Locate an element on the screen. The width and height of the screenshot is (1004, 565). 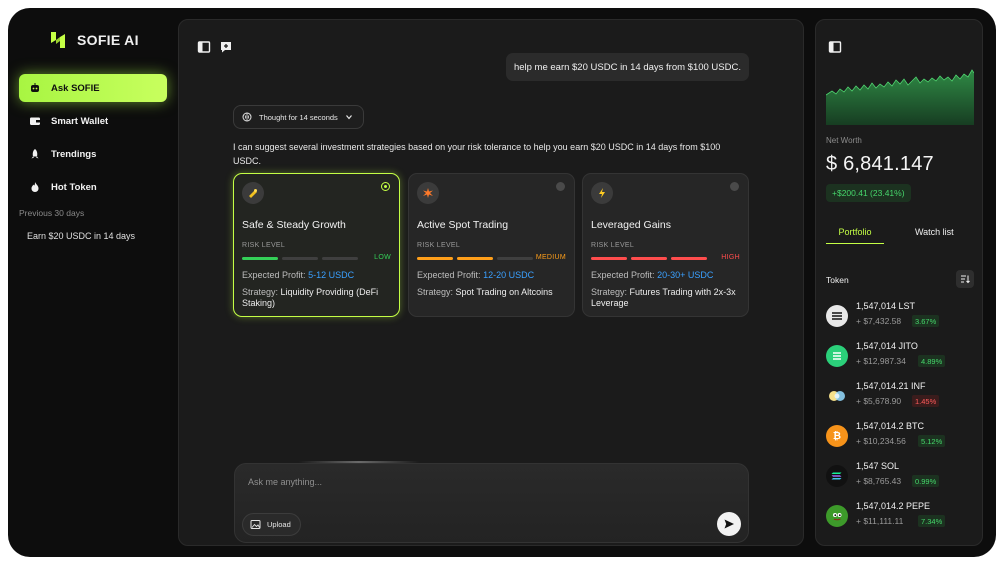
sort-button is located at coordinates (965, 279).